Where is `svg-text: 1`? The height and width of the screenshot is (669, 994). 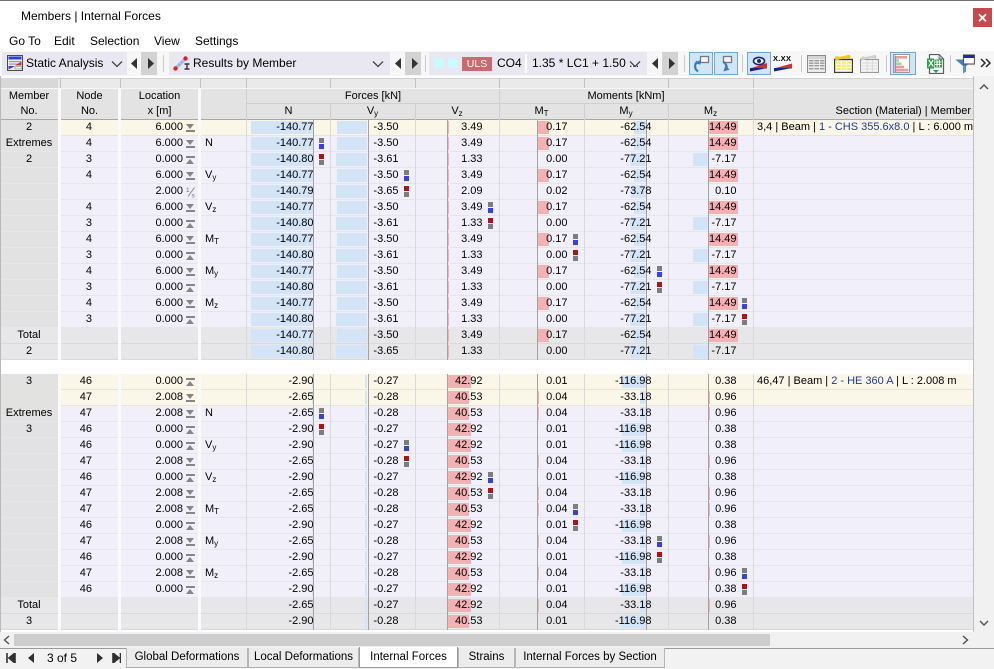
svg-text: 1 is located at coordinates (188, 190).